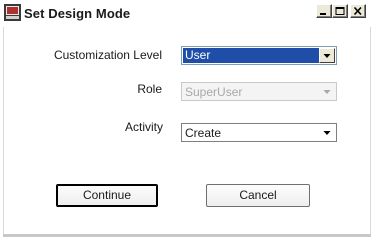  What do you see at coordinates (258, 195) in the screenshot?
I see `cancel-button: Cancel` at bounding box center [258, 195].